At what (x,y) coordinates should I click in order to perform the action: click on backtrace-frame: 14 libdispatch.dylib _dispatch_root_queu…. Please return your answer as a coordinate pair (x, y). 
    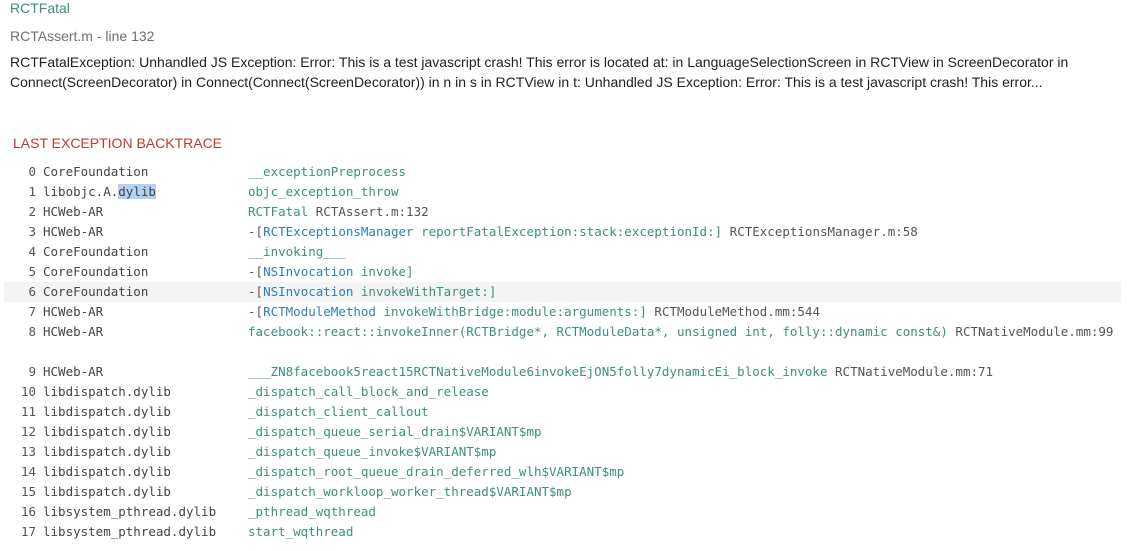
    Looking at the image, I should click on (562, 472).